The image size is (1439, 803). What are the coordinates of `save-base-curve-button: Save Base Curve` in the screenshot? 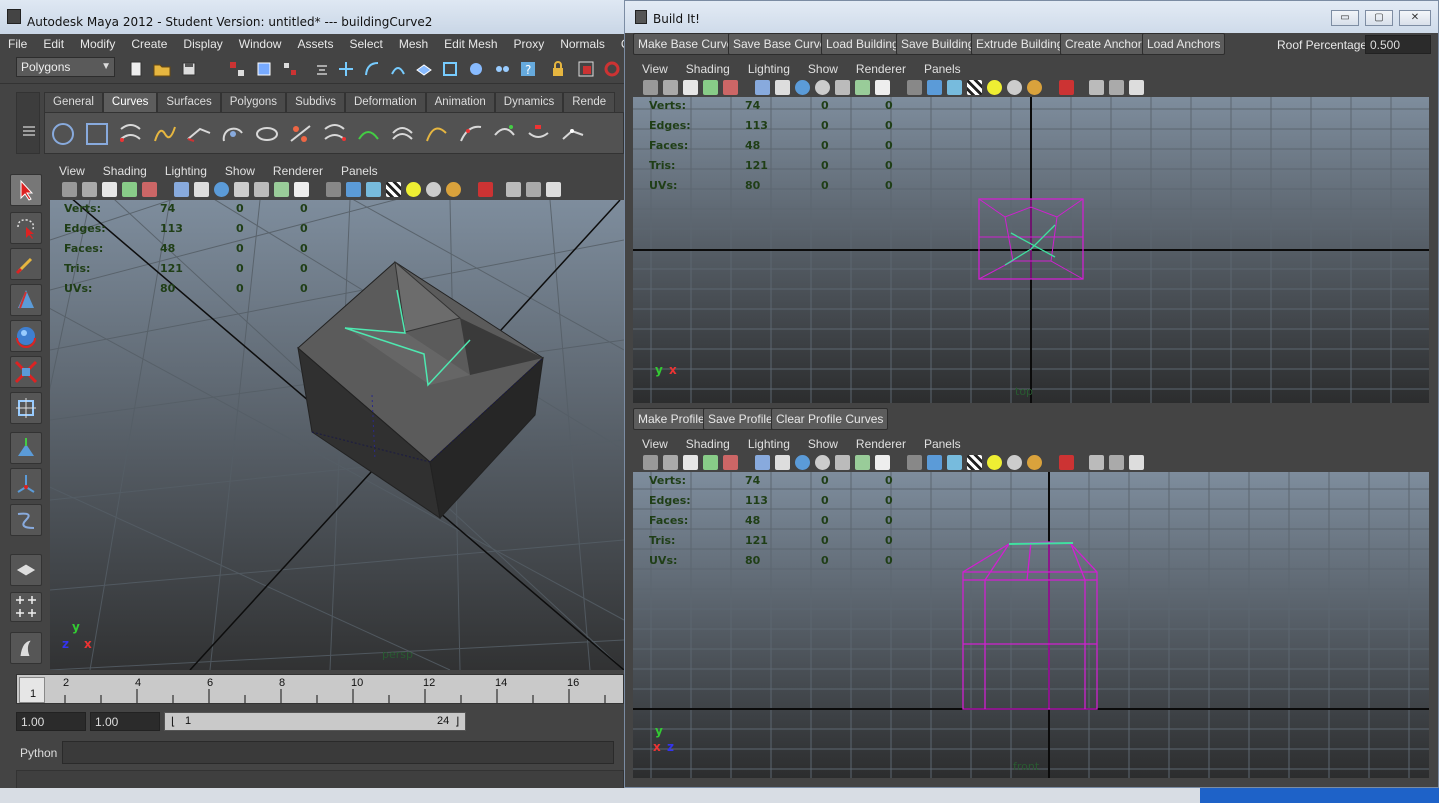 It's located at (780, 44).